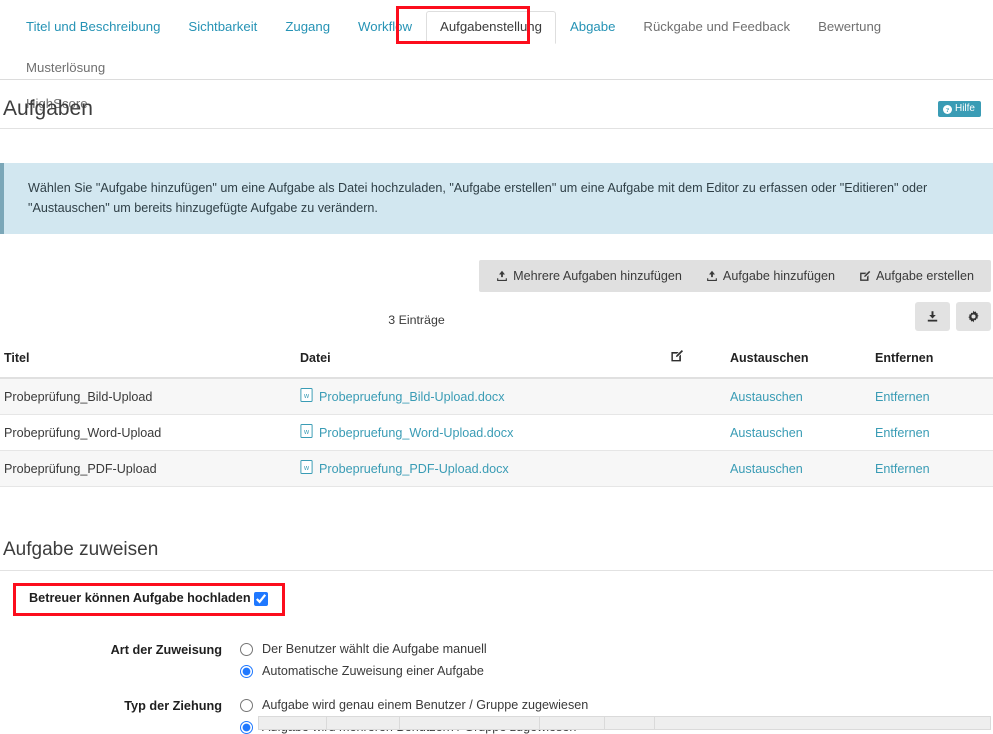  Describe the element at coordinates (246, 671) in the screenshot. I see `radio-automatic` at that location.